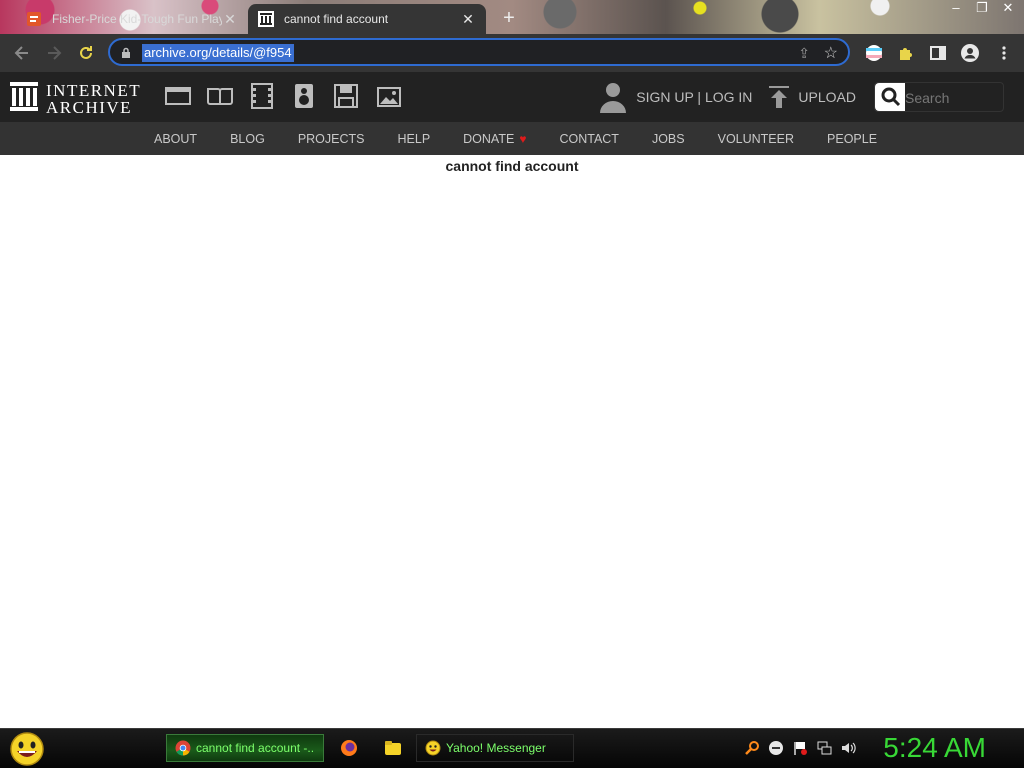 This screenshot has height=772, width=1024. Describe the element at coordinates (178, 96) in the screenshot. I see `web-icon` at that location.